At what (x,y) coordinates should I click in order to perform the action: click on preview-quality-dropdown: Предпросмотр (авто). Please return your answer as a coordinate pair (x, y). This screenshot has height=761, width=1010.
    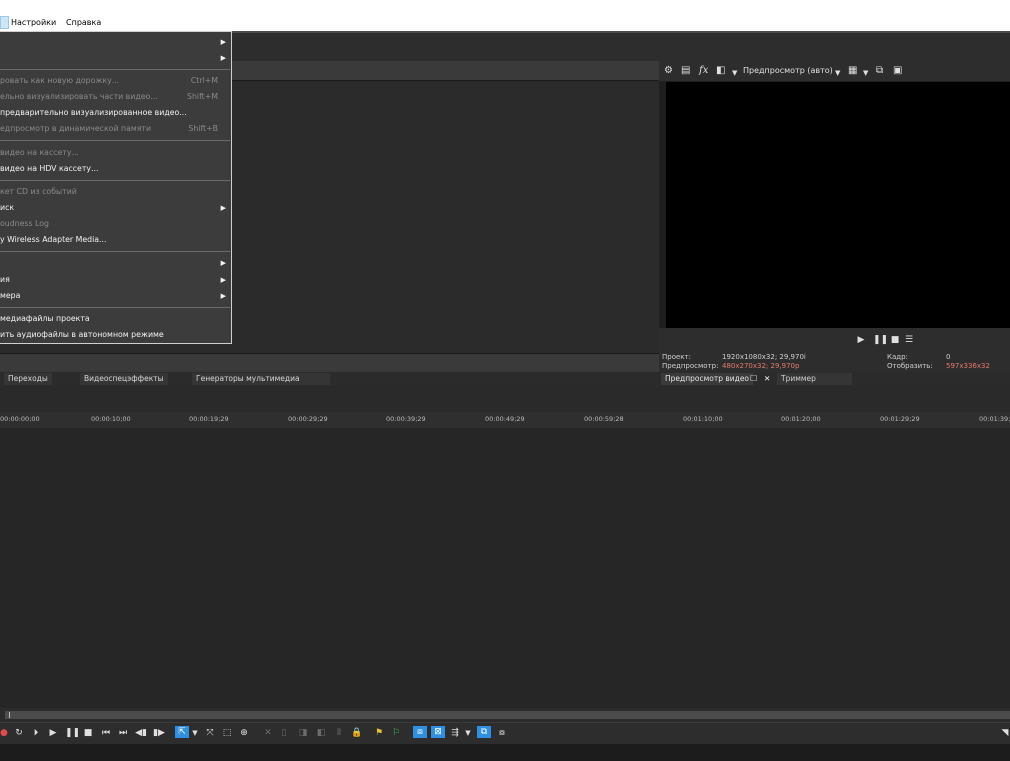
    Looking at the image, I should click on (788, 70).